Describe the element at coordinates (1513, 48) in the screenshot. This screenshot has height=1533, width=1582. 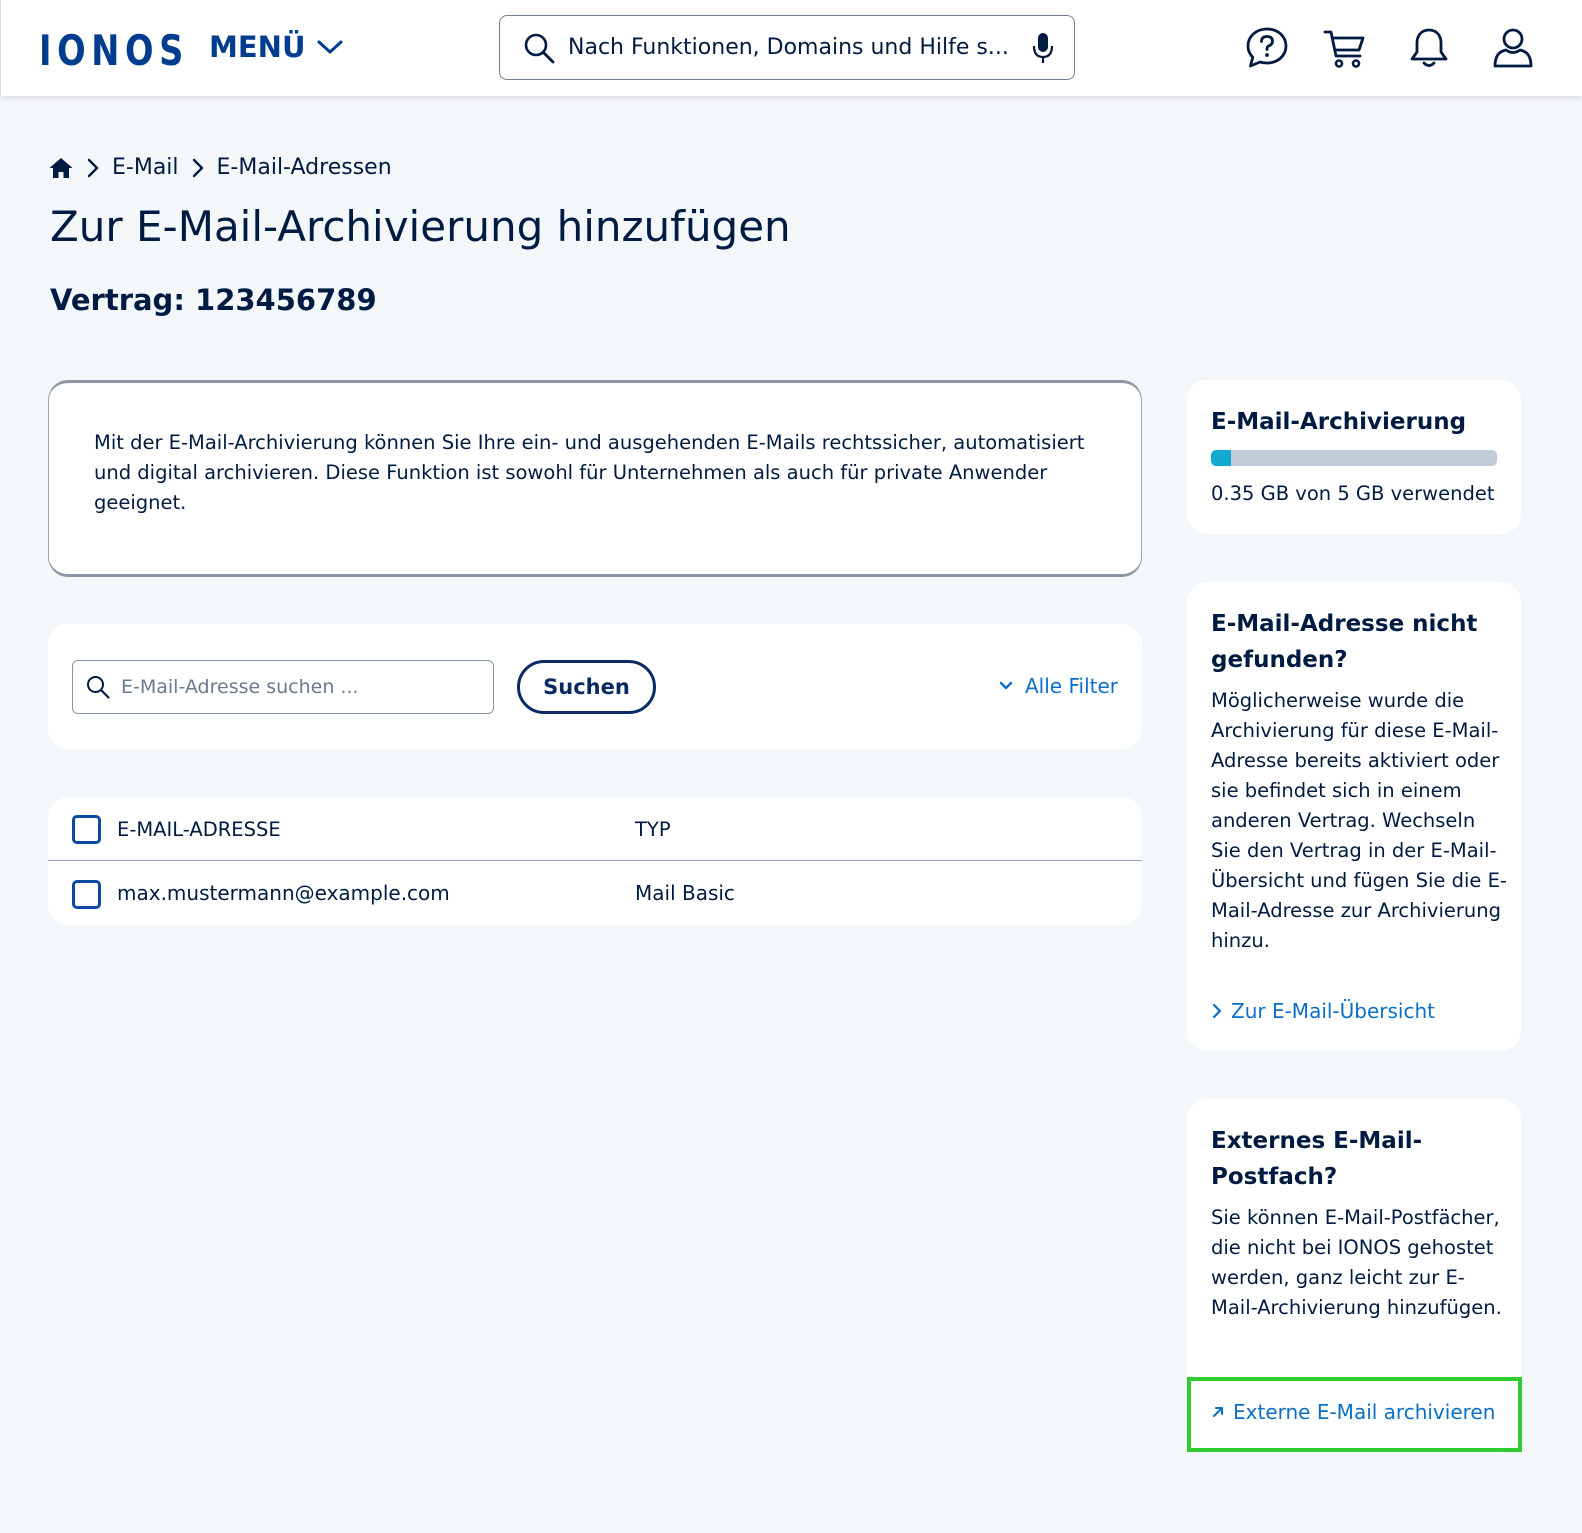
I see `user-icon` at that location.